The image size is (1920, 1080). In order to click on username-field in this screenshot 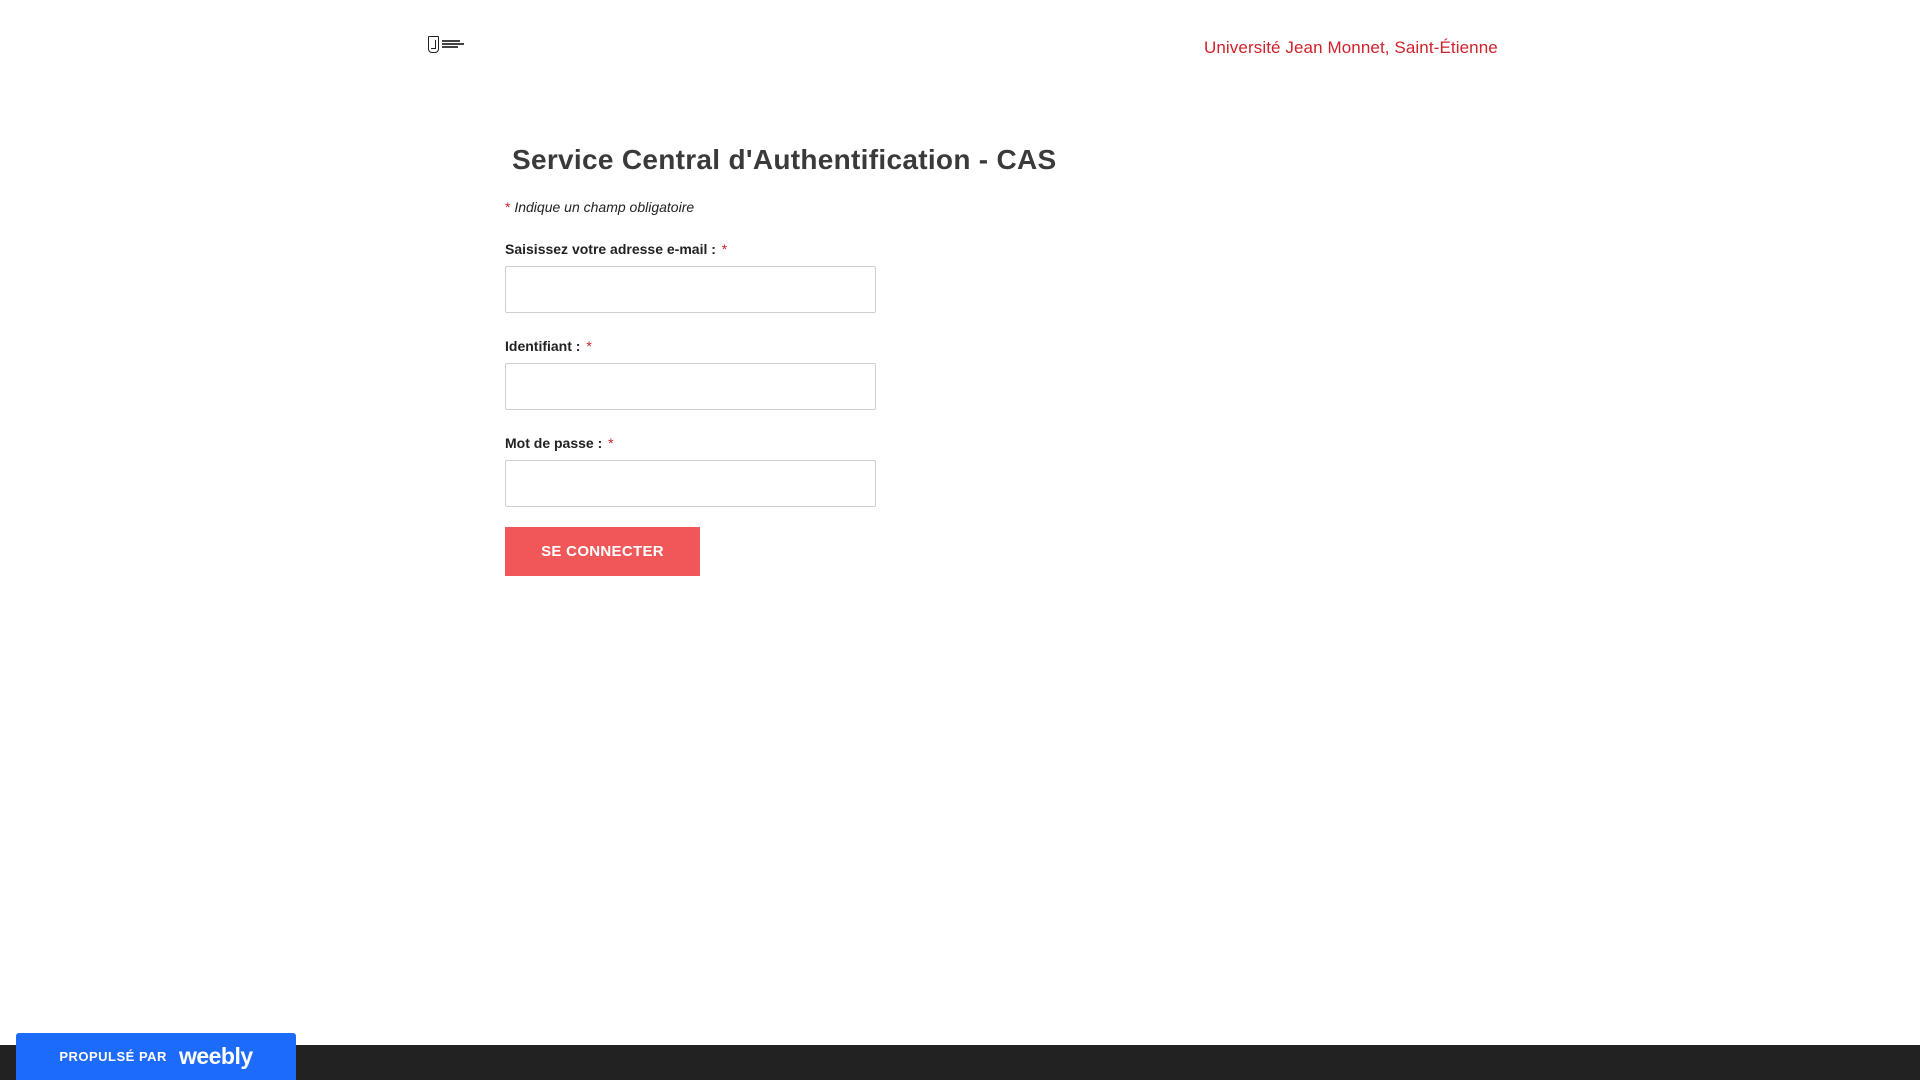, I will do `click(690, 386)`.